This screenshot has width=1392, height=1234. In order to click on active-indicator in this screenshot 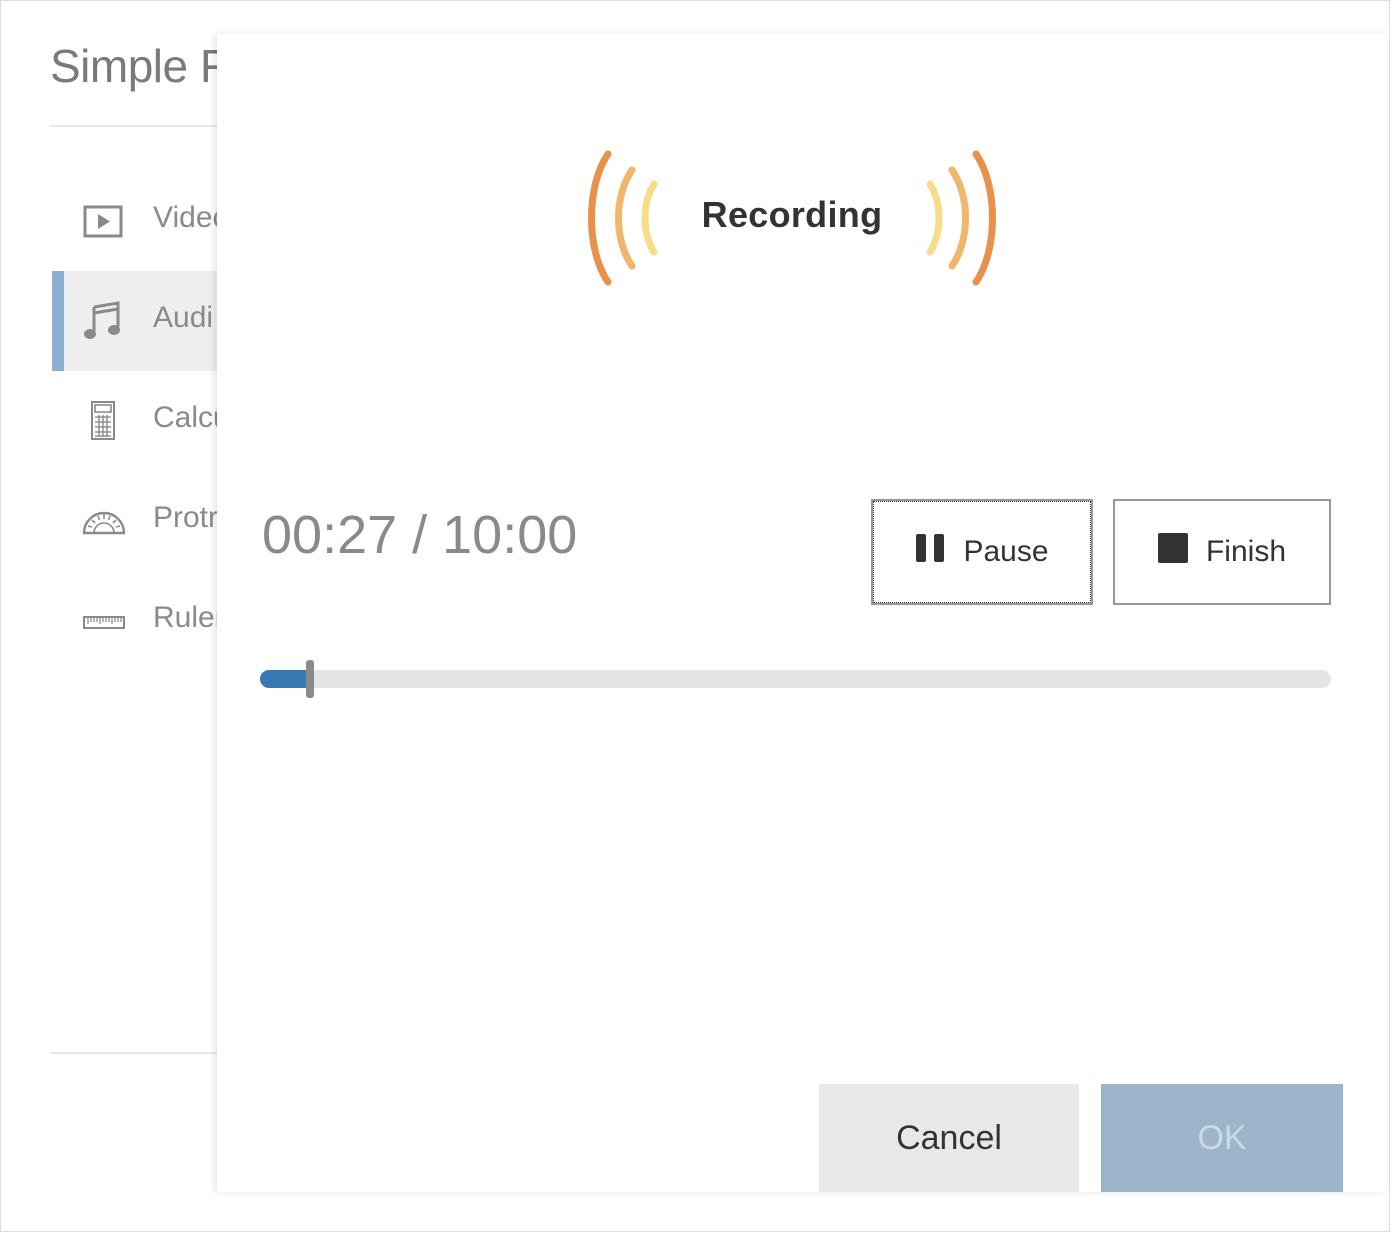, I will do `click(58, 321)`.